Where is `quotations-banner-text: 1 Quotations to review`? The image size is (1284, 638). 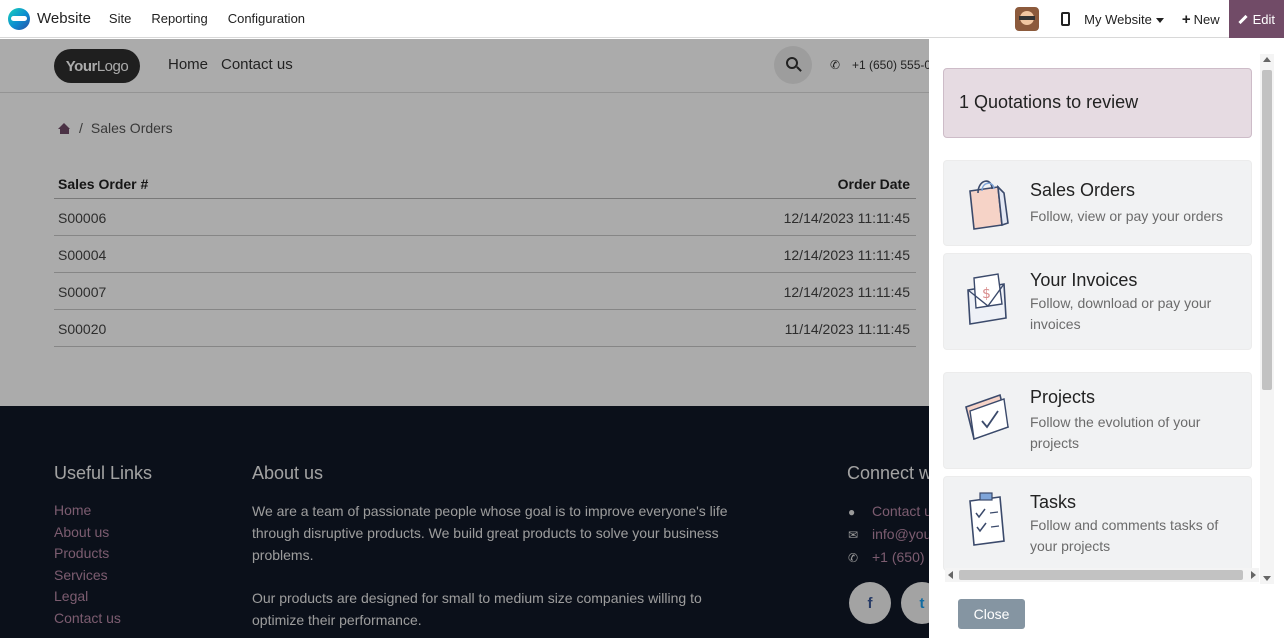 quotations-banner-text: 1 Quotations to review is located at coordinates (1049, 102).